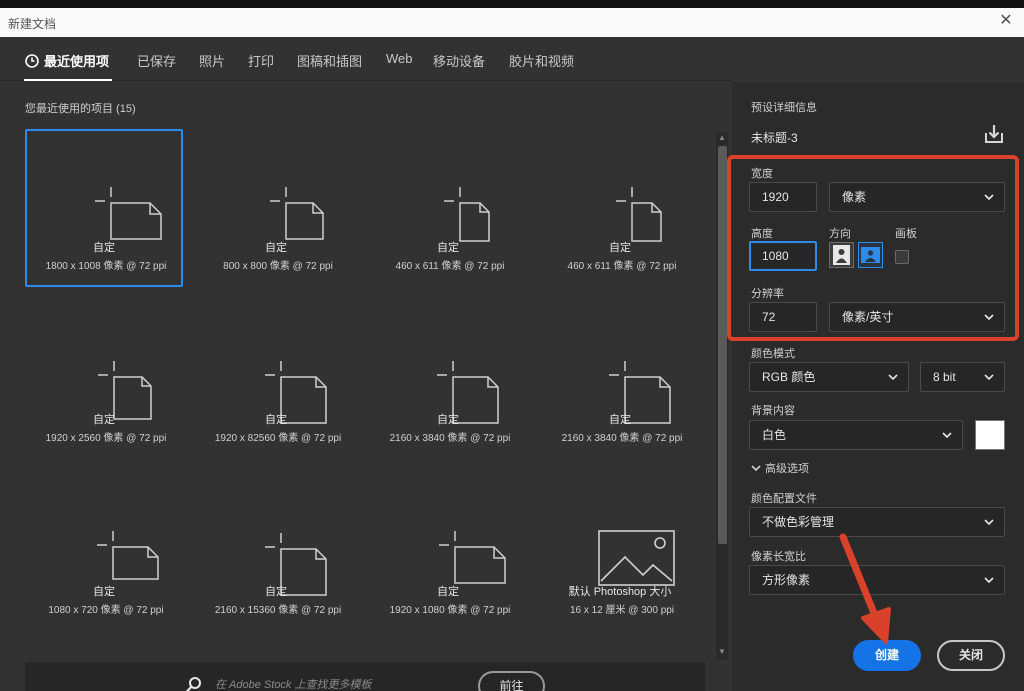  I want to click on tab-film-video: 胶片和视频, so click(541, 60).